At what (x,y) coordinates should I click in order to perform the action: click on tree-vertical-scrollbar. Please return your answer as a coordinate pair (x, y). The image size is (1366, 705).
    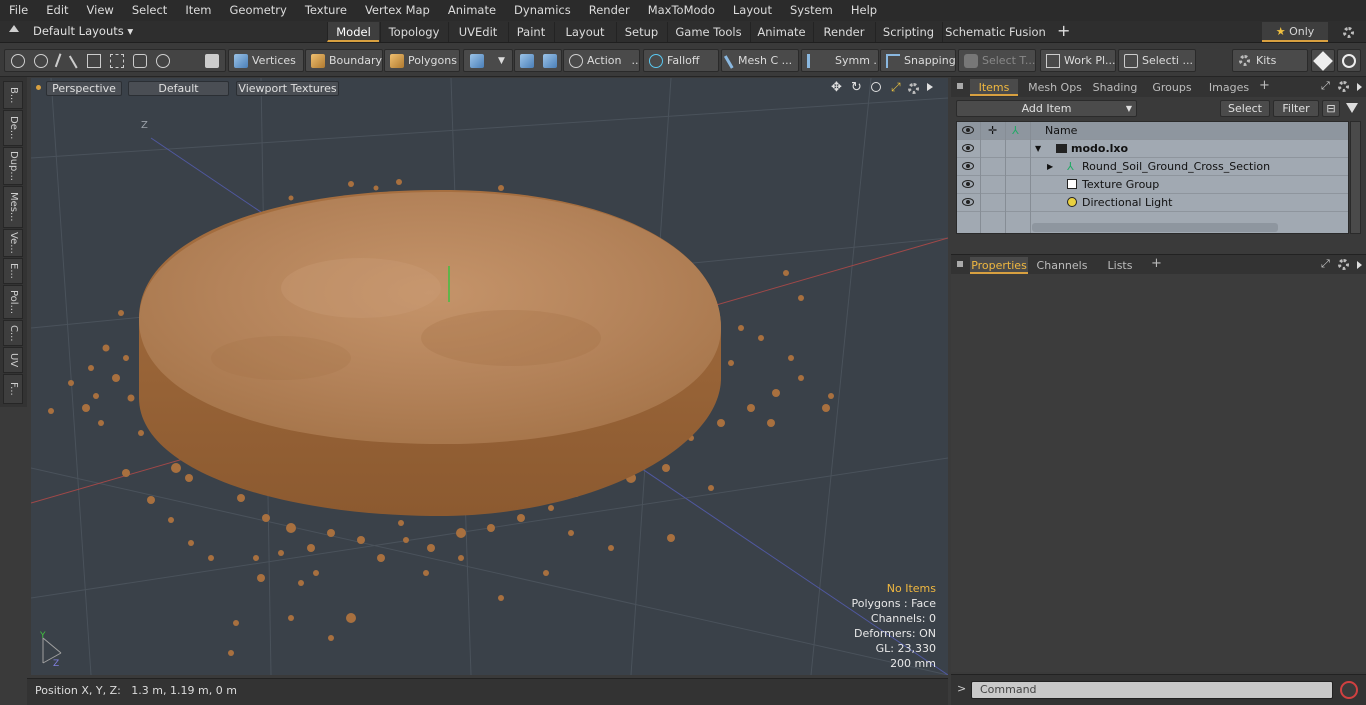
    Looking at the image, I should click on (1355, 177).